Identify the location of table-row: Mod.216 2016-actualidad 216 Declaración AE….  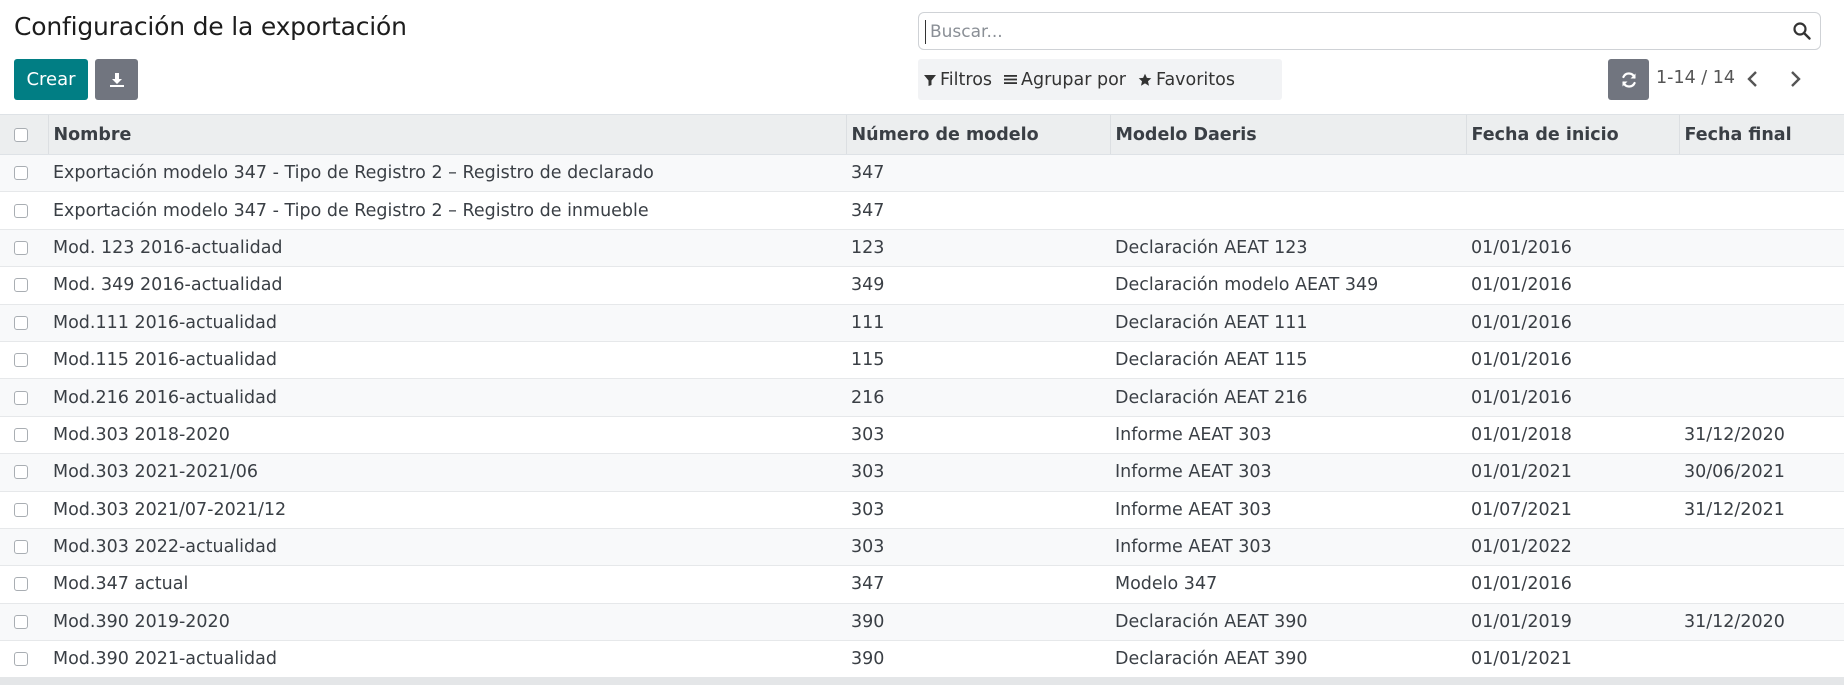
(922, 397).